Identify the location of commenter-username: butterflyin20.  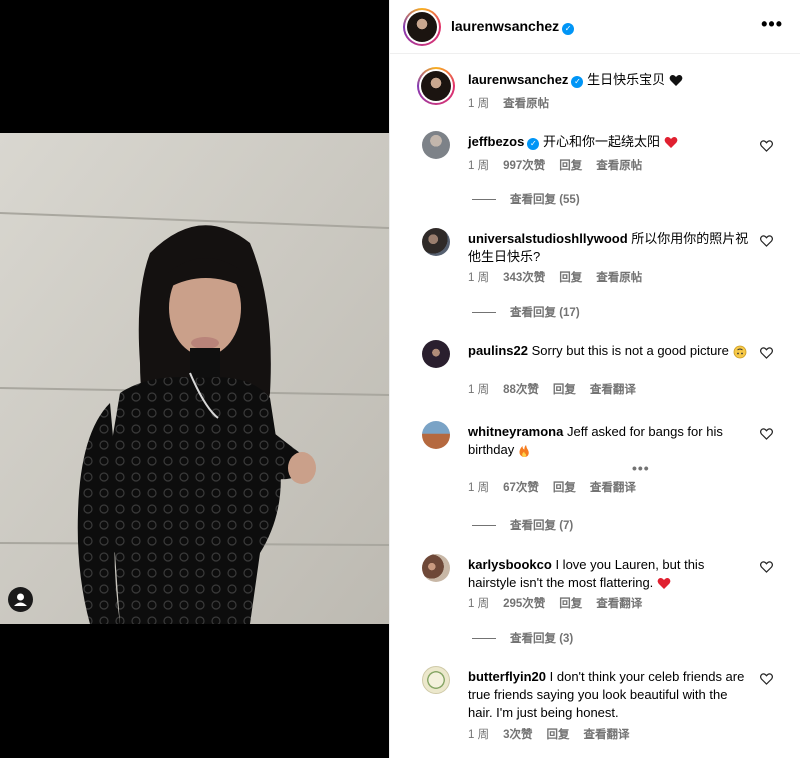
(507, 676).